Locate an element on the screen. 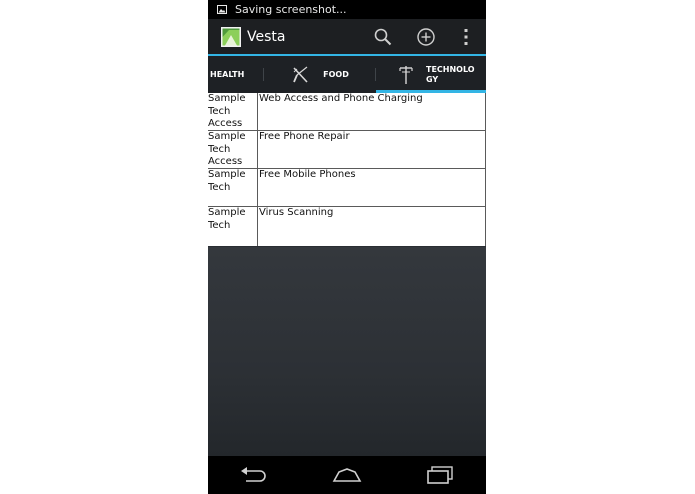  tab-bar: HEALTH FOOD TECHNOLOGY is located at coordinates (347, 74).